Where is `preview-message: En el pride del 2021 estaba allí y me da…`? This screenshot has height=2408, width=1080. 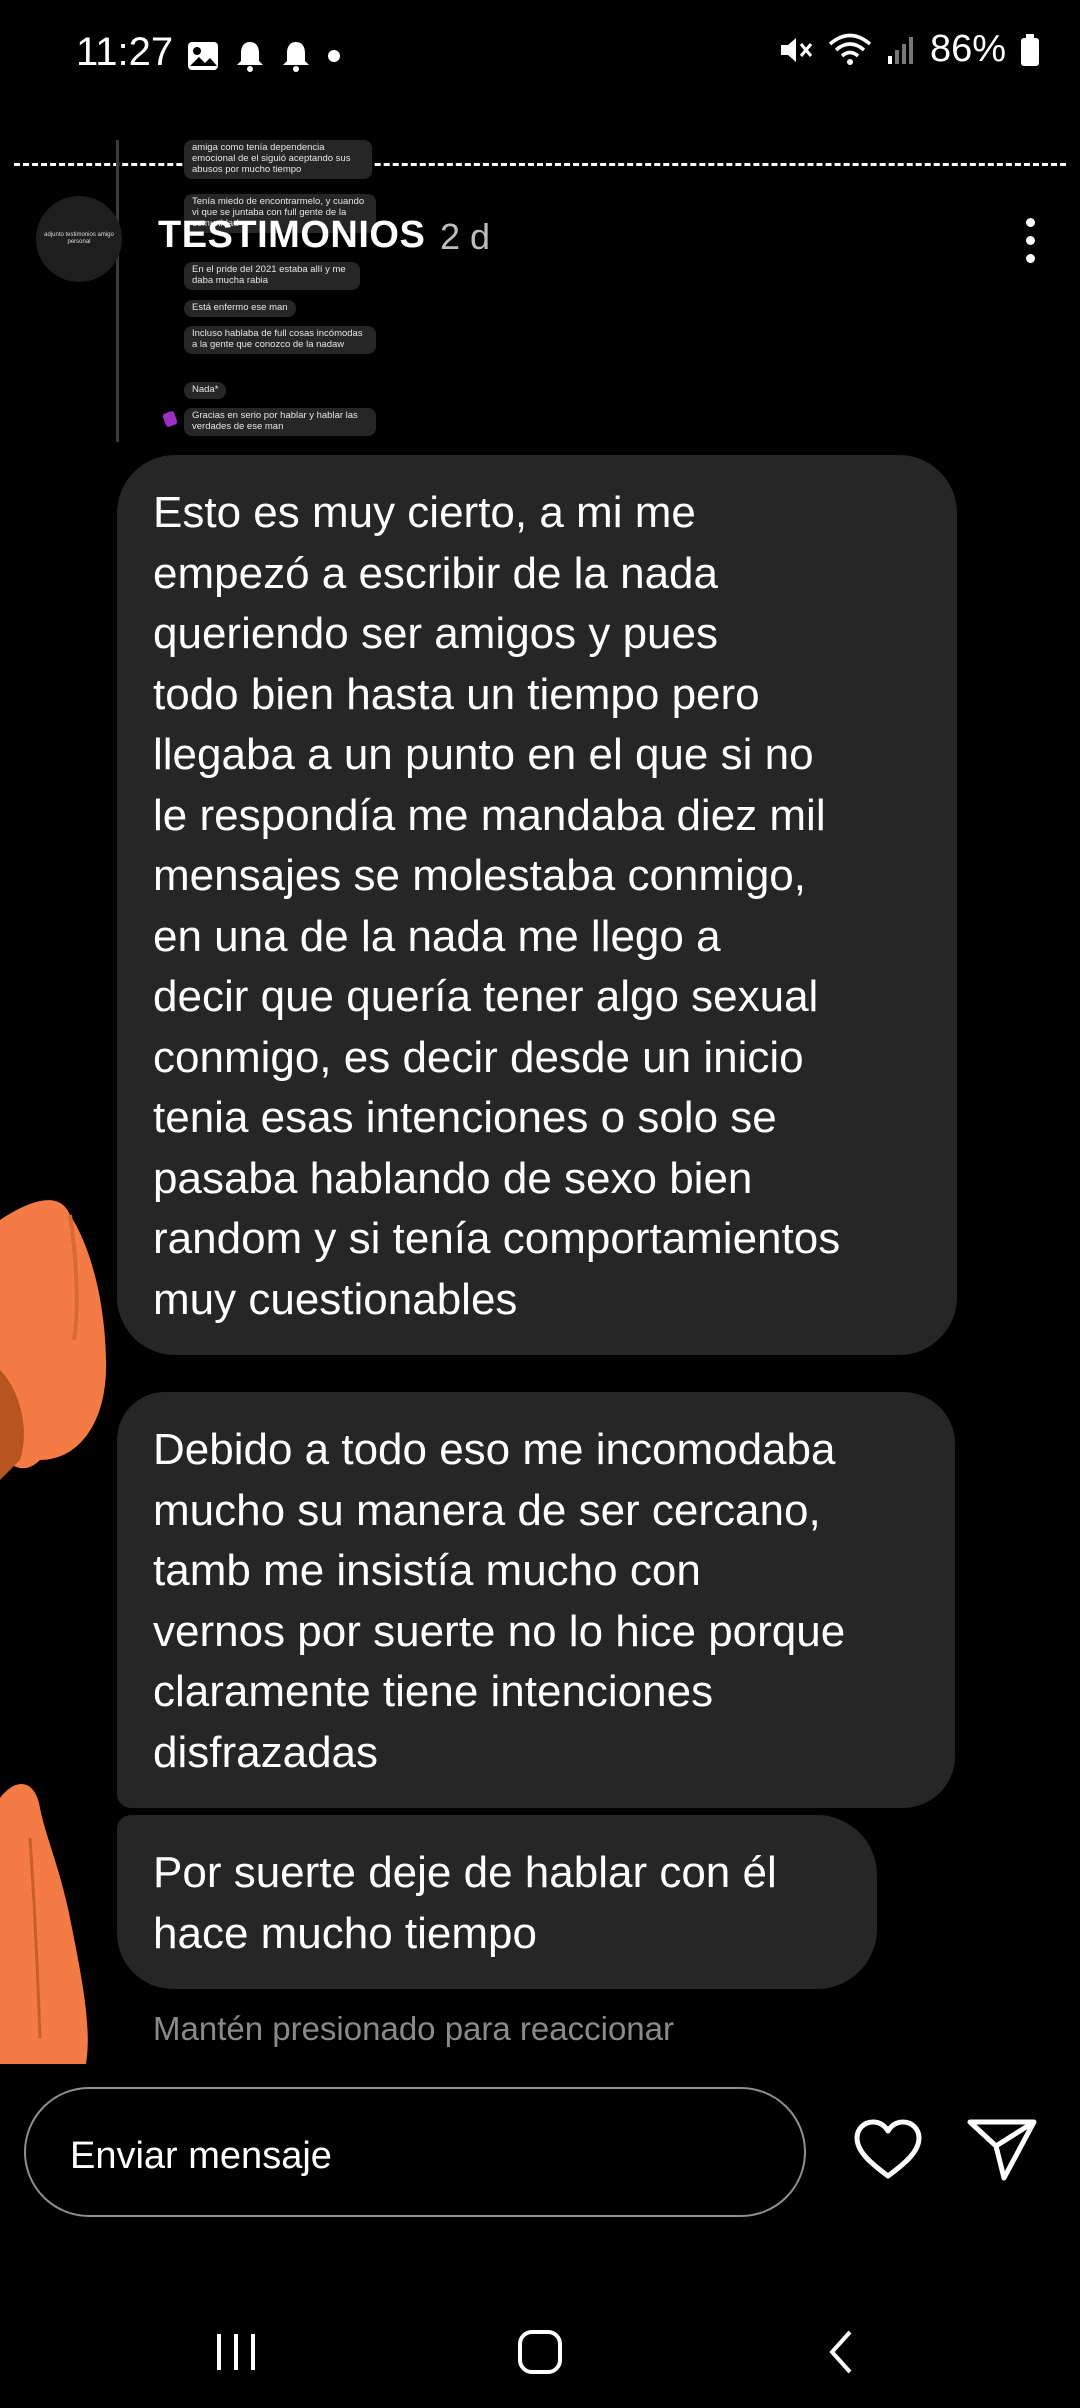 preview-message: En el pride del 2021 estaba allí y me da… is located at coordinates (272, 276).